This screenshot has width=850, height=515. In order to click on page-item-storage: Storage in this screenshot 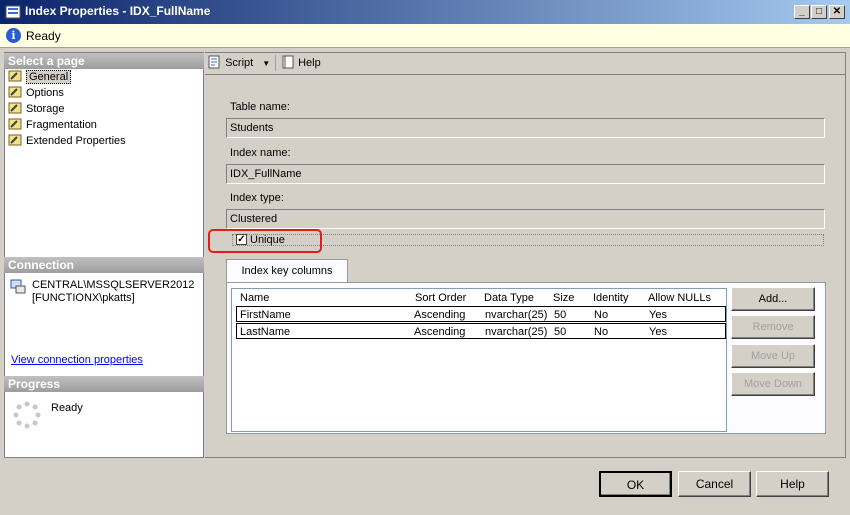, I will do `click(36, 109)`.